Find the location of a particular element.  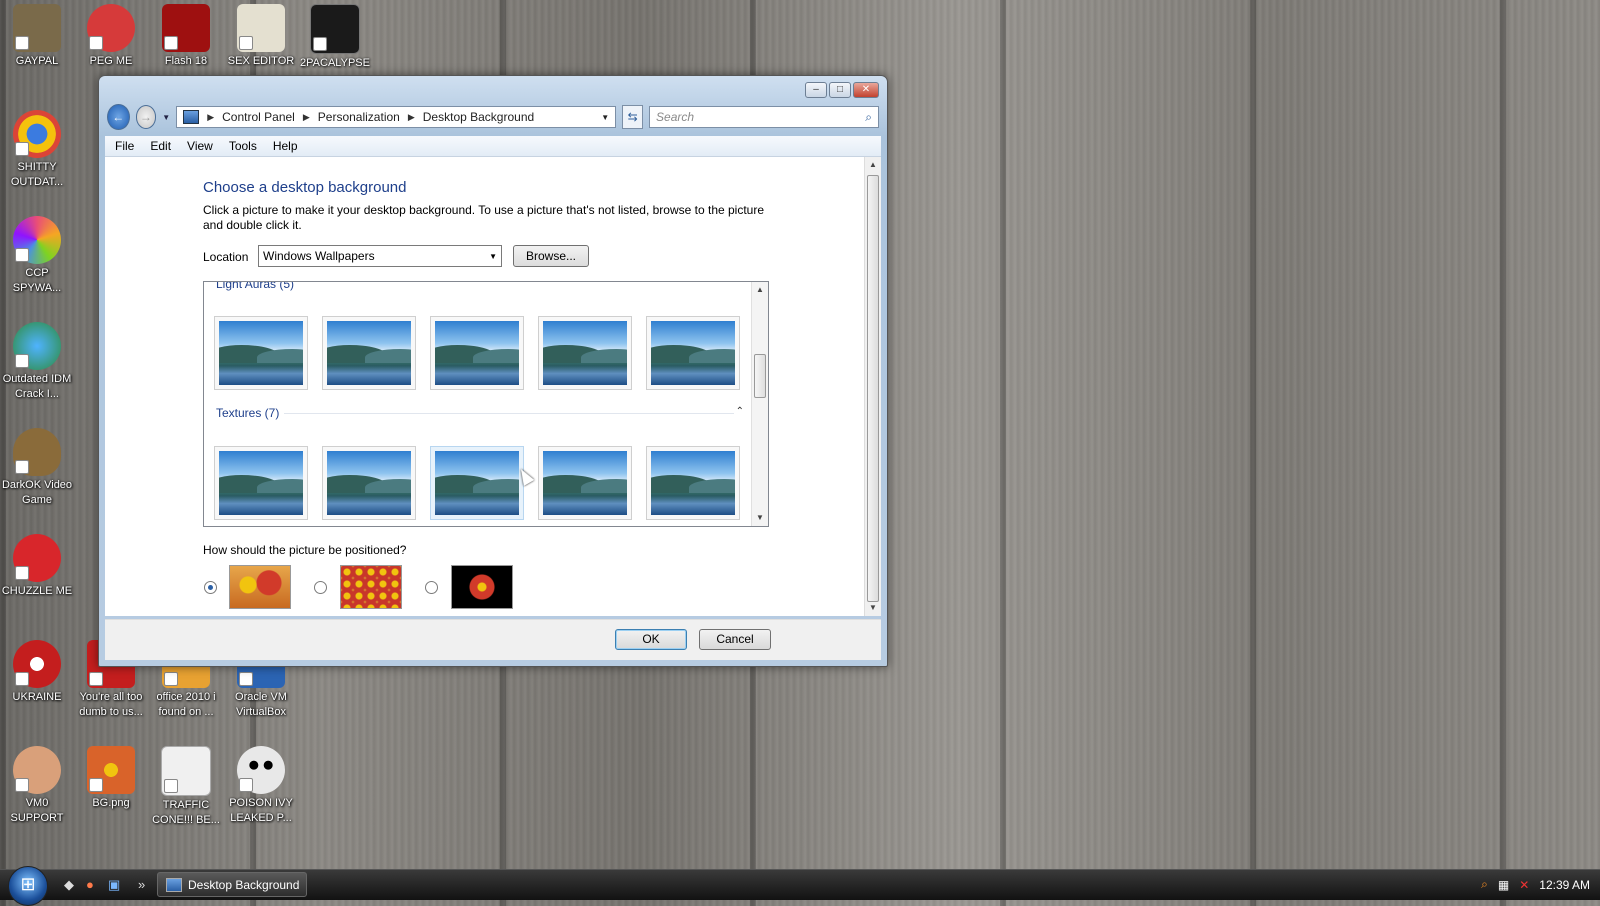

position-fill-preview is located at coordinates (260, 587).